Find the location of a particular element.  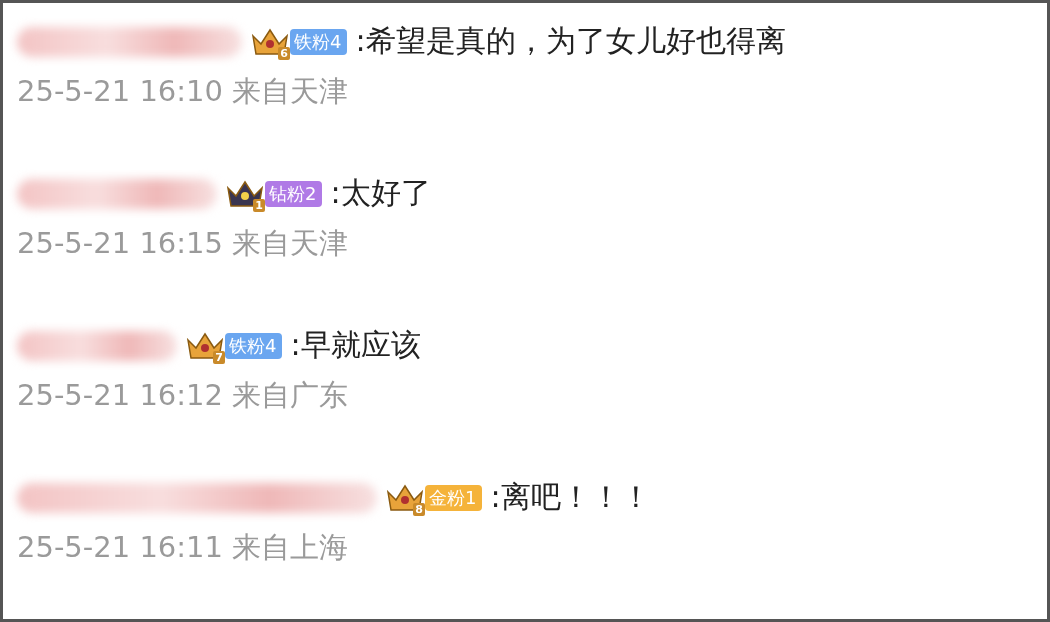

comment-text: :太好了 is located at coordinates (380, 193).